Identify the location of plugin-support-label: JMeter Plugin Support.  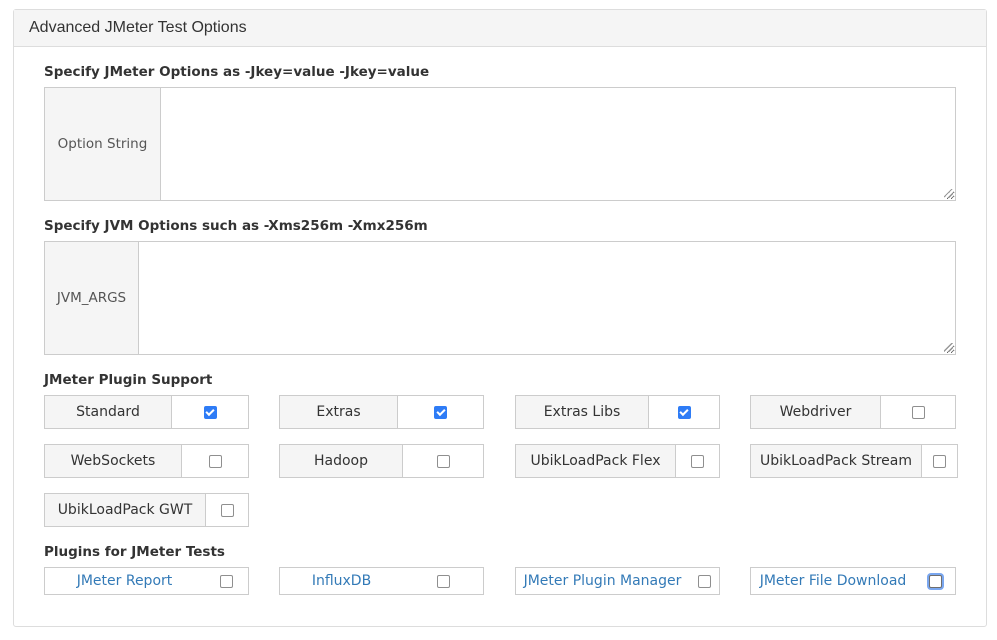
(128, 380).